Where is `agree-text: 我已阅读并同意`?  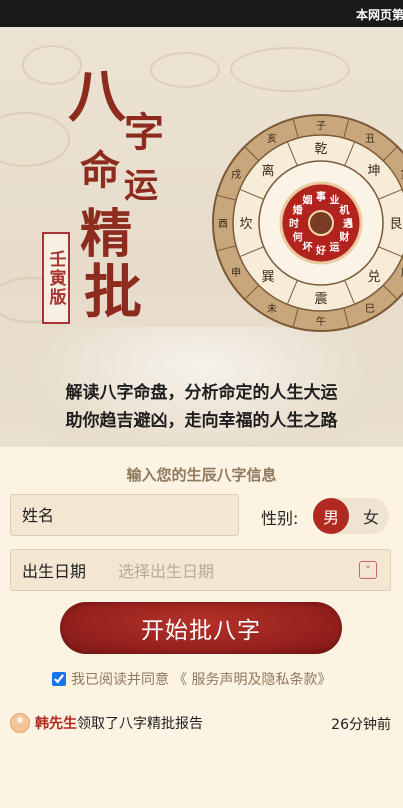
agree-text: 我已阅读并同意 is located at coordinates (120, 680).